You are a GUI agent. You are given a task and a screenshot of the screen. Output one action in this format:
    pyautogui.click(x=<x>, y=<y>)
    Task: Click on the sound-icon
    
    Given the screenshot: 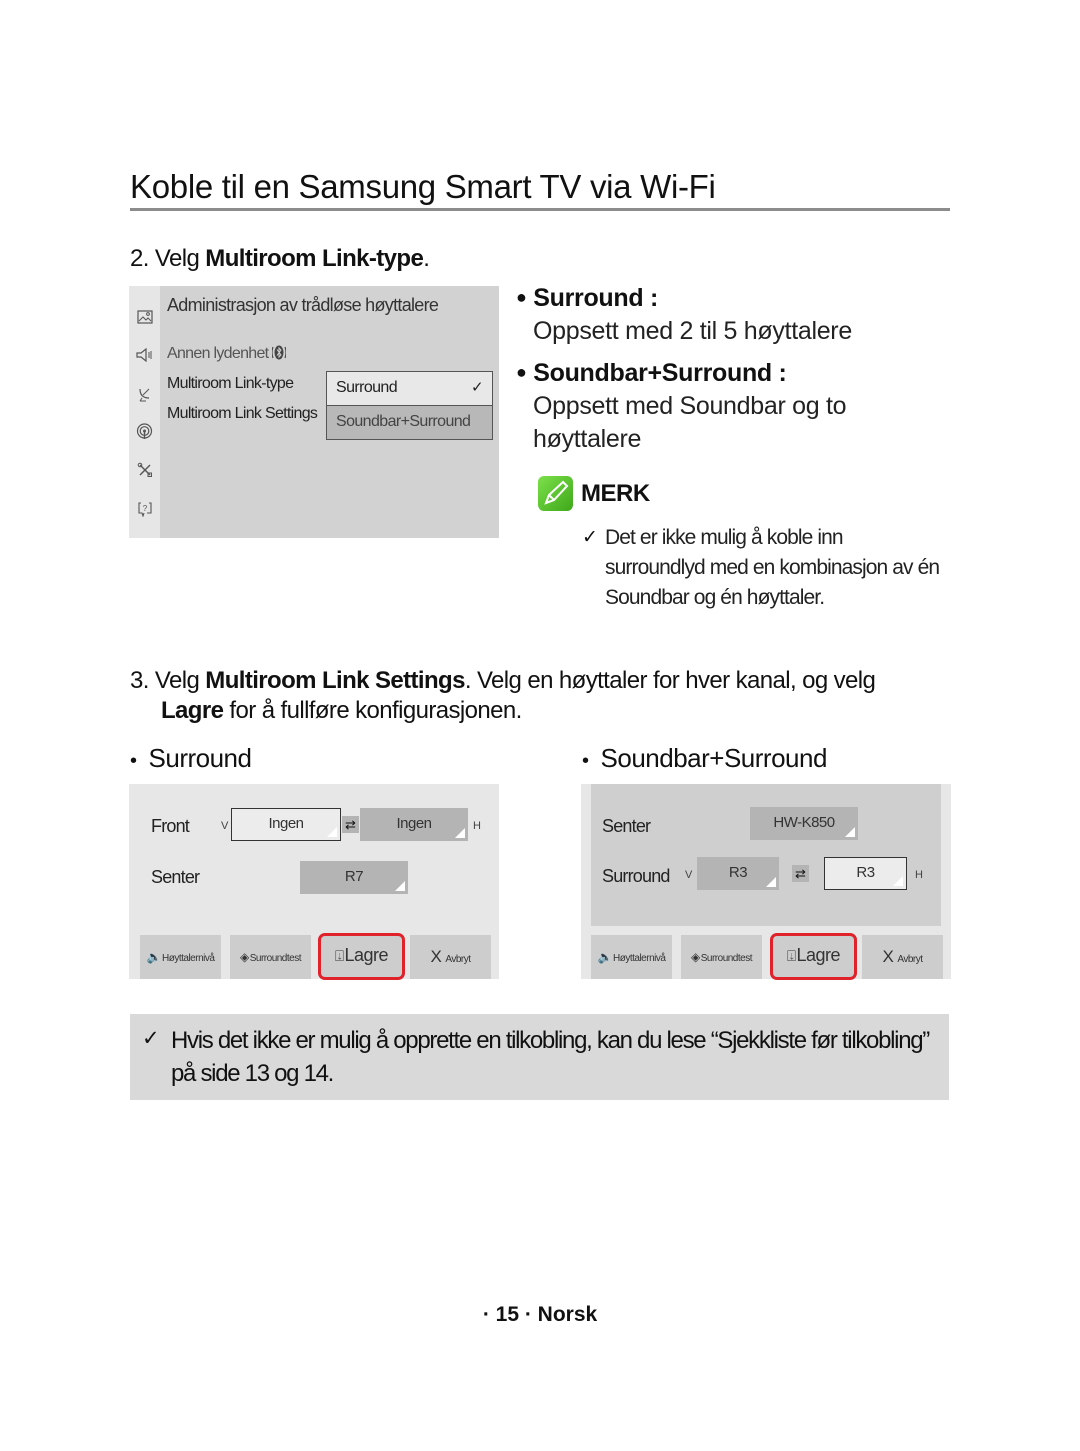 What is the action you would take?
    pyautogui.click(x=144, y=356)
    